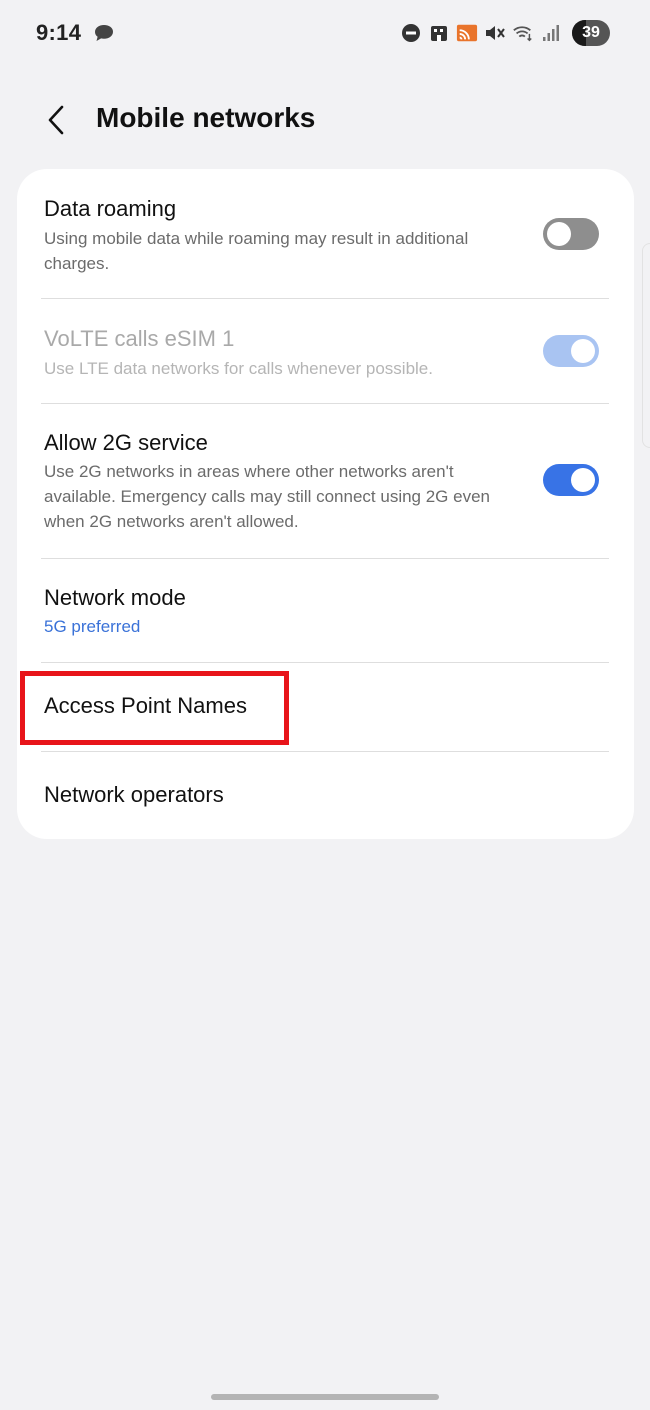  Describe the element at coordinates (571, 351) in the screenshot. I see `volte-toggle` at that location.